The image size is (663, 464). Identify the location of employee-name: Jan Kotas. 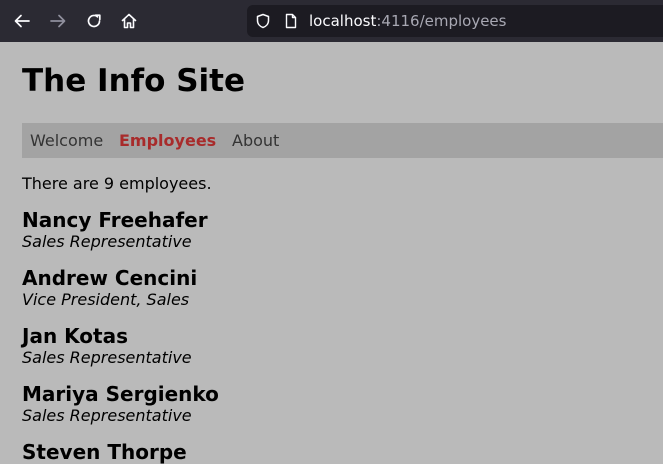
(75, 336).